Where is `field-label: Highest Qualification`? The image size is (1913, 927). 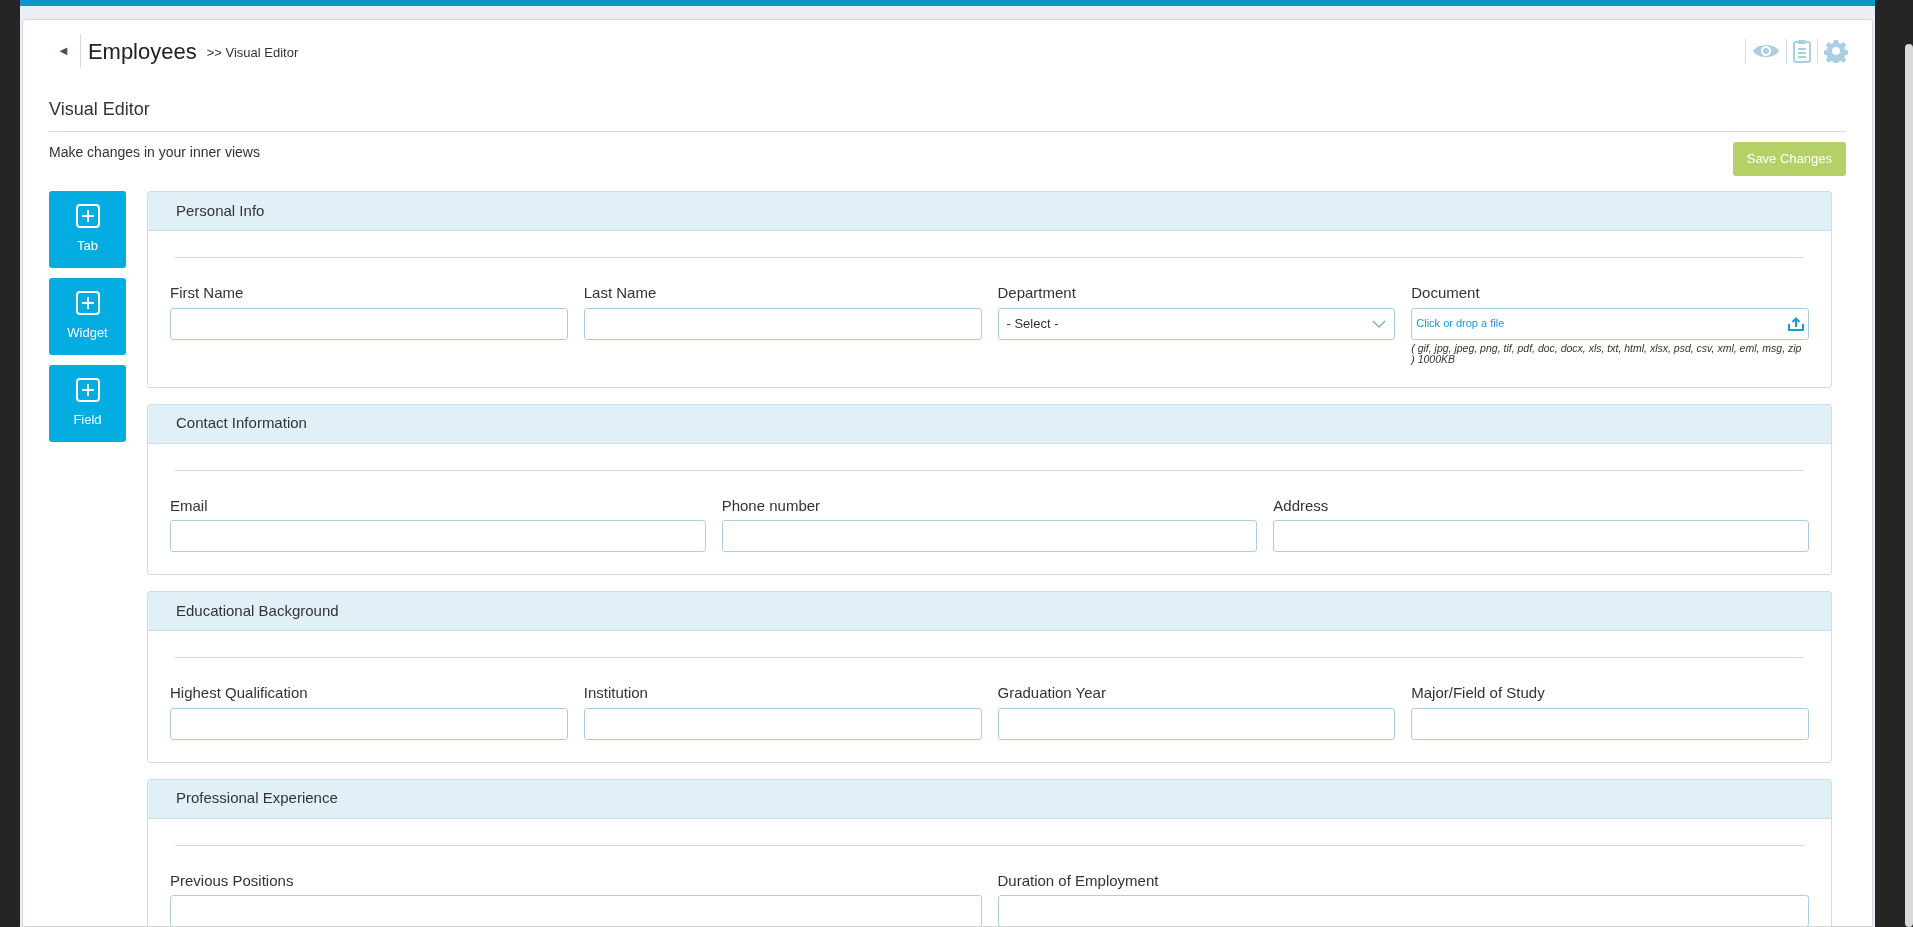
field-label: Highest Qualification is located at coordinates (239, 693).